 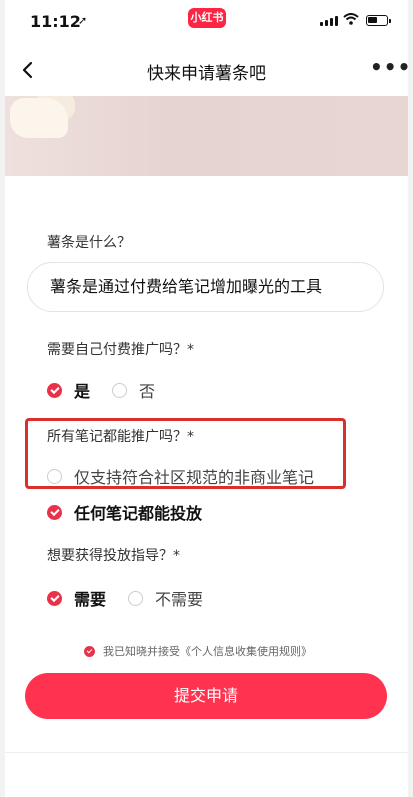 What do you see at coordinates (207, 651) in the screenshot?
I see `consent-label: 我已知晓并接受《个人信息收集使用规则》` at bounding box center [207, 651].